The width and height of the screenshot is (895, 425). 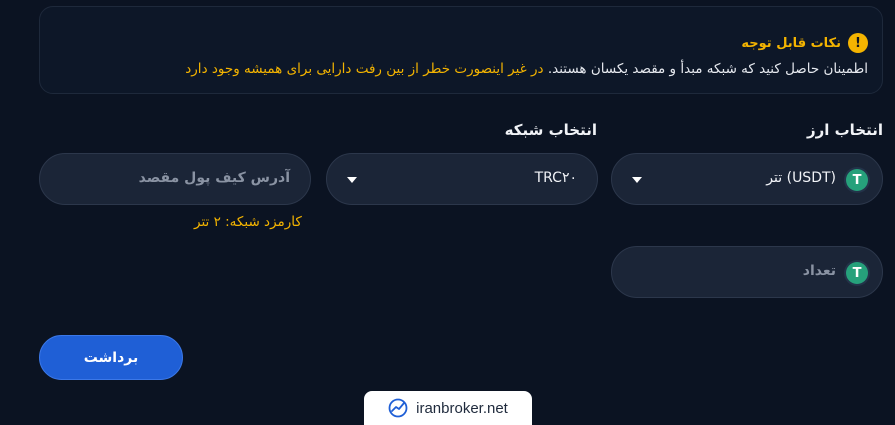 What do you see at coordinates (819, 271) in the screenshot?
I see `amount-placeholder: تعداد` at bounding box center [819, 271].